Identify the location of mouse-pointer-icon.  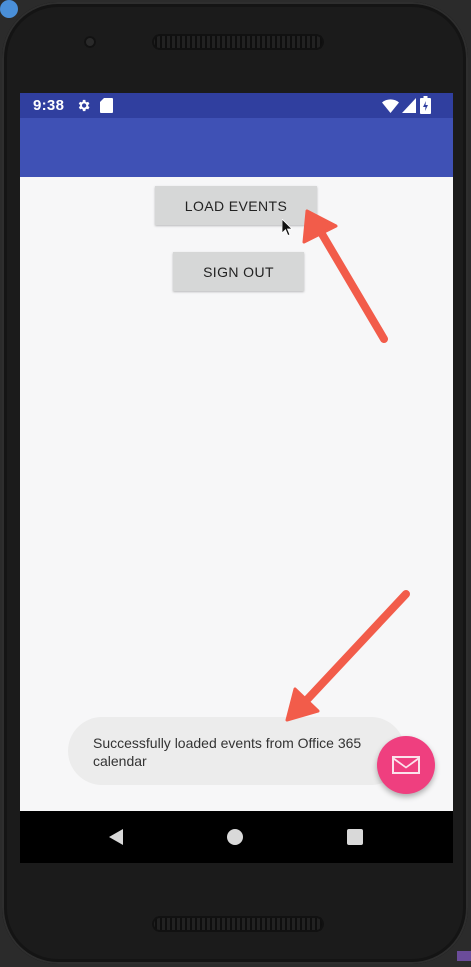
(287, 228).